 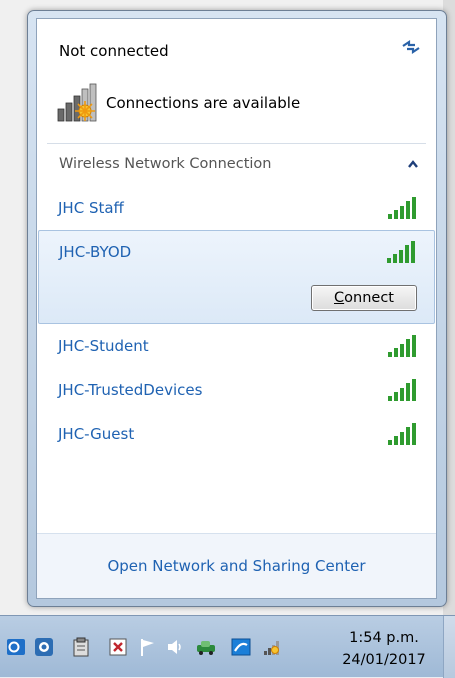 What do you see at coordinates (77, 102) in the screenshot?
I see `signal-bars-warning-icon` at bounding box center [77, 102].